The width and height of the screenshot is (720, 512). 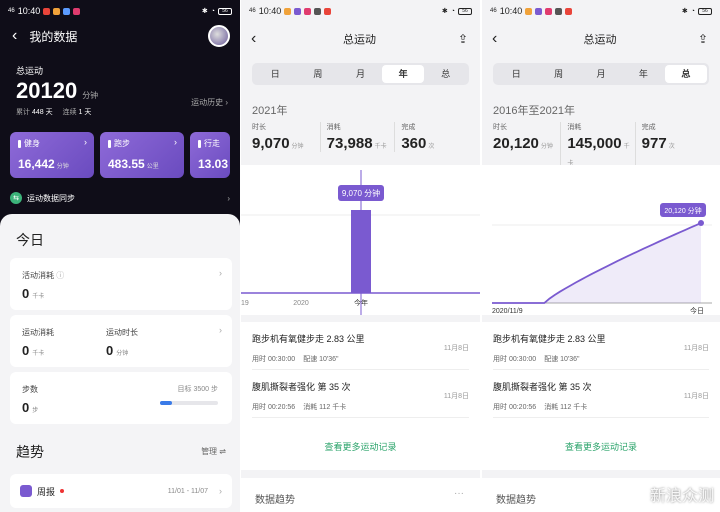 What do you see at coordinates (301, 387) in the screenshot?
I see `record-title: 腹肌撕裂者强化 第 35 次` at bounding box center [301, 387].